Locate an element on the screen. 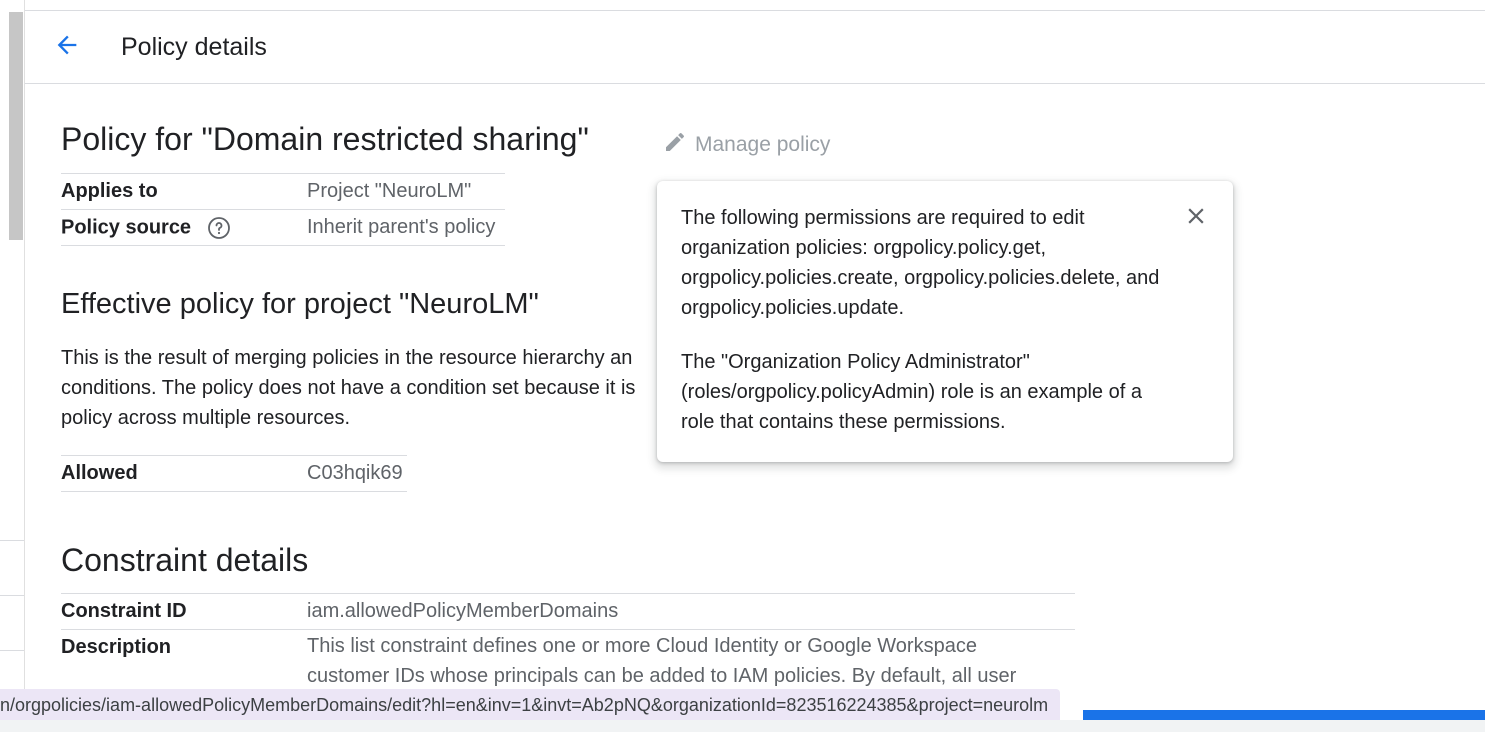 This screenshot has width=1485, height=732. manage-policy-button: Manage policy is located at coordinates (746, 145).